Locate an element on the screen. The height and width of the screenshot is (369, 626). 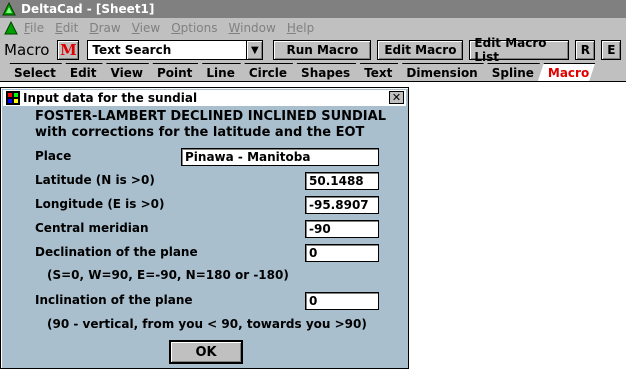
sundial-dialog-icon is located at coordinates (13, 98).